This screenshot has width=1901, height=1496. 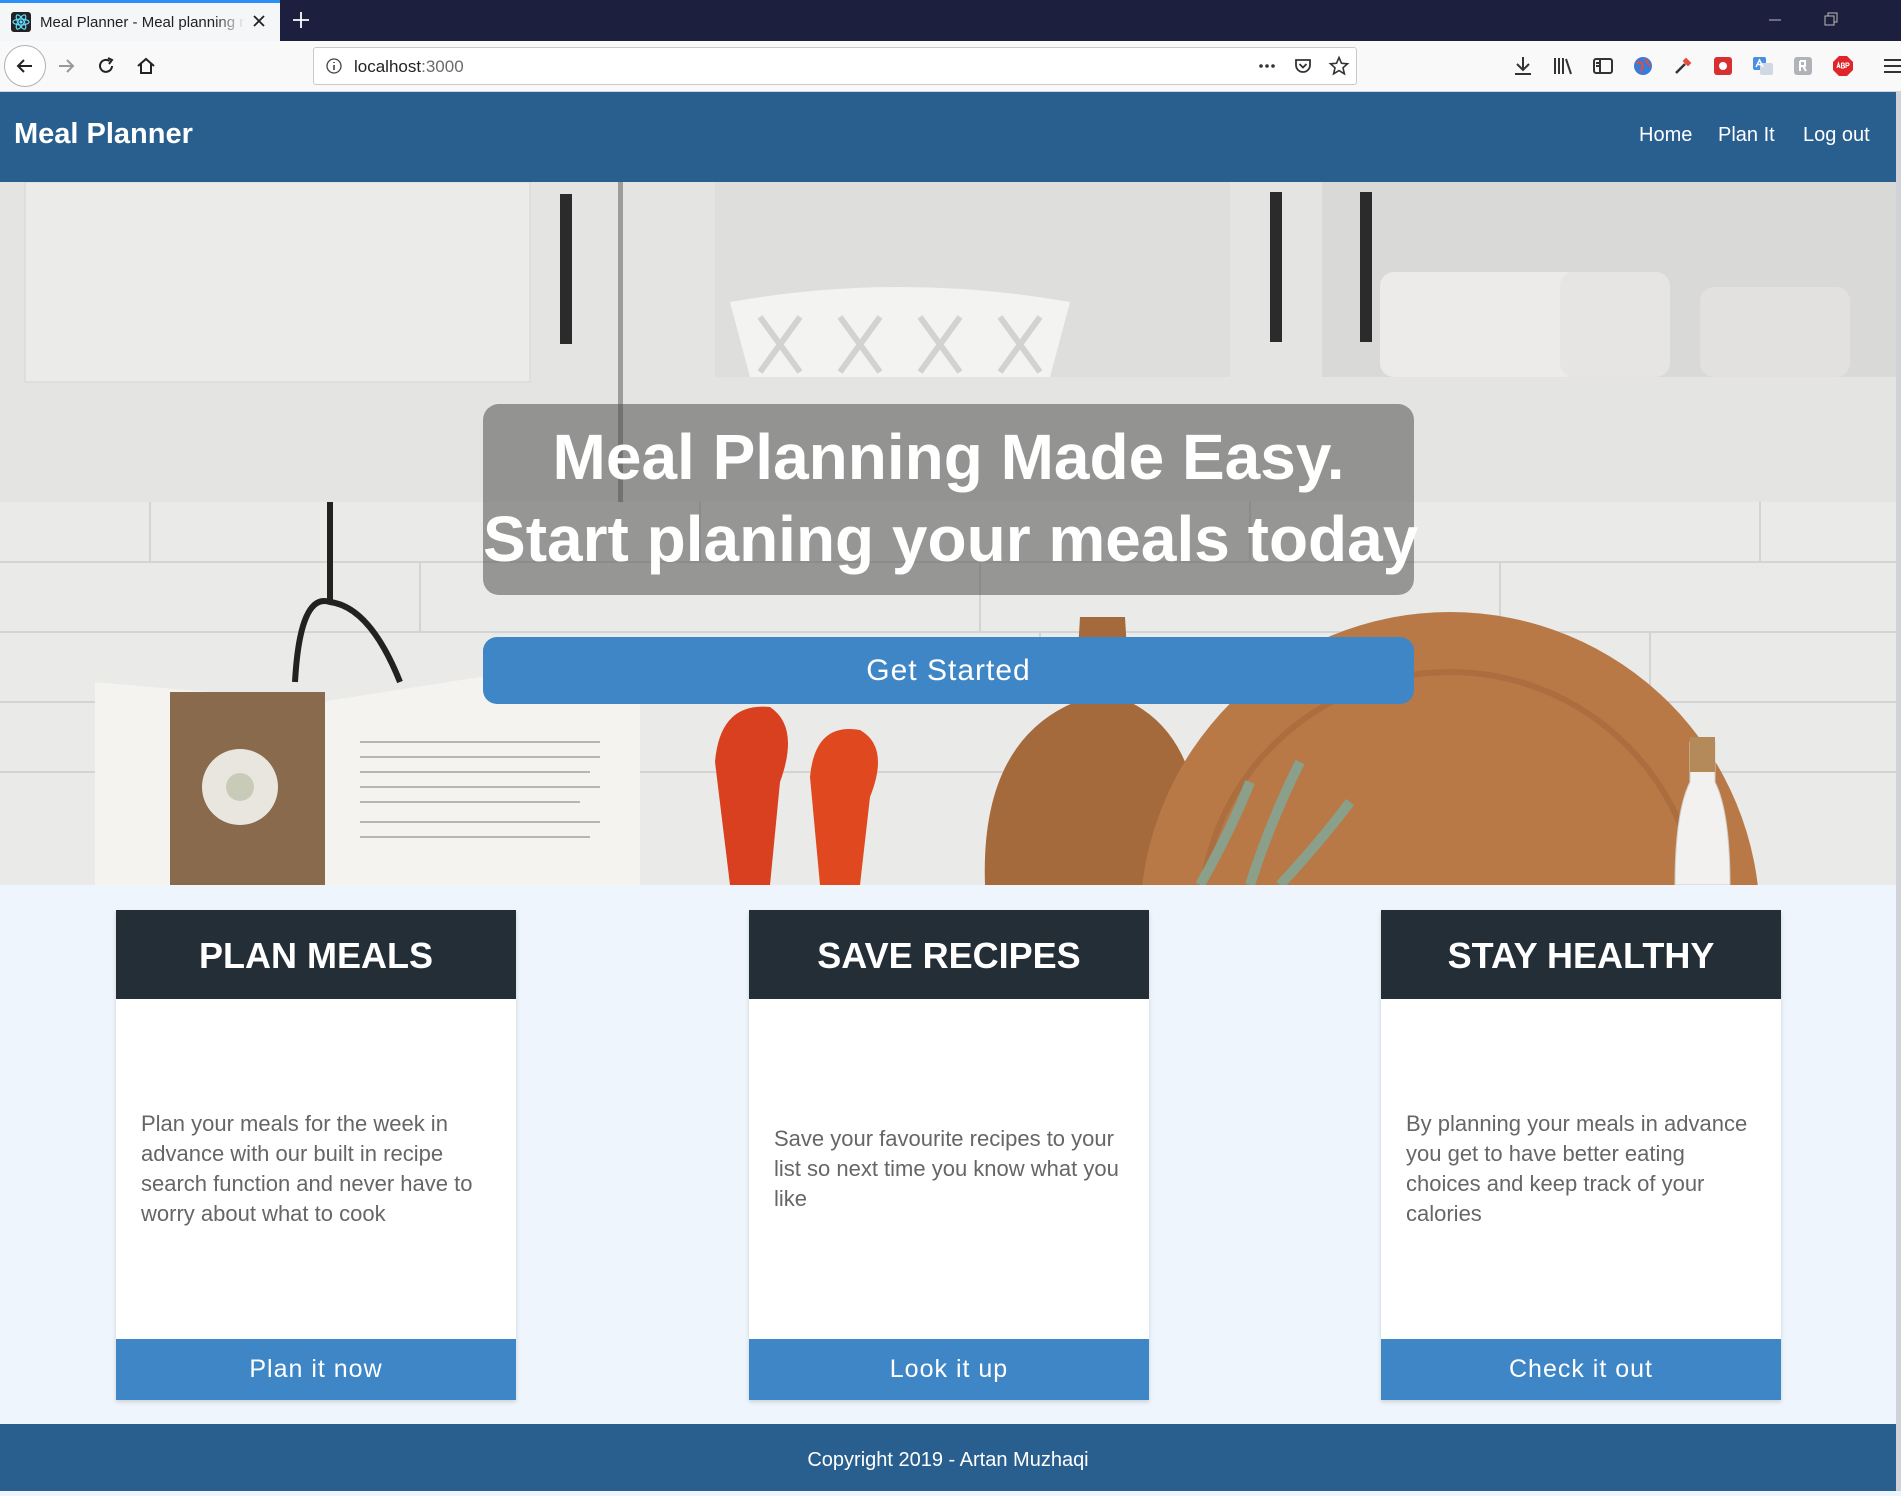 What do you see at coordinates (1303, 66) in the screenshot?
I see `pocket-icon` at bounding box center [1303, 66].